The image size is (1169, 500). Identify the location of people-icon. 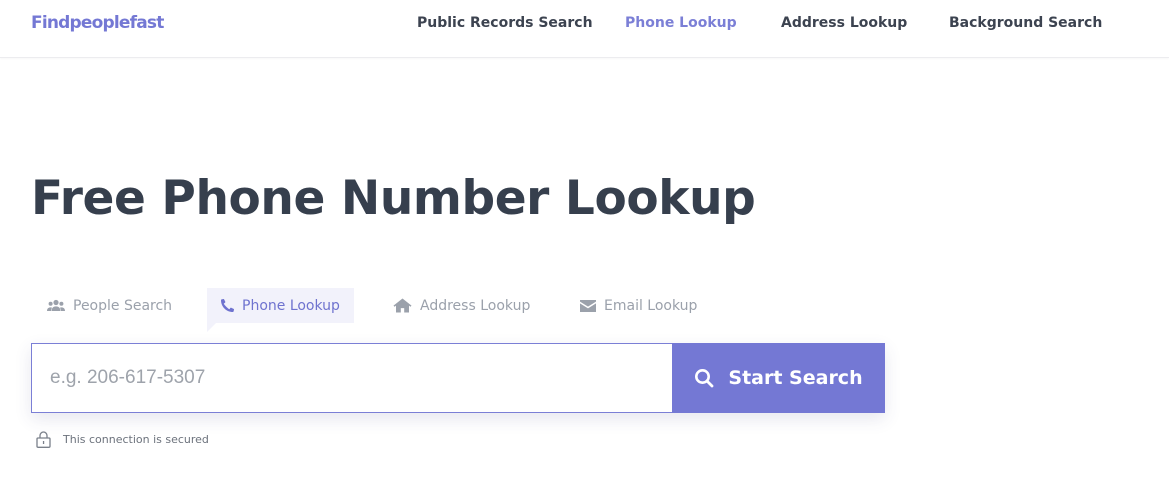
(56, 305).